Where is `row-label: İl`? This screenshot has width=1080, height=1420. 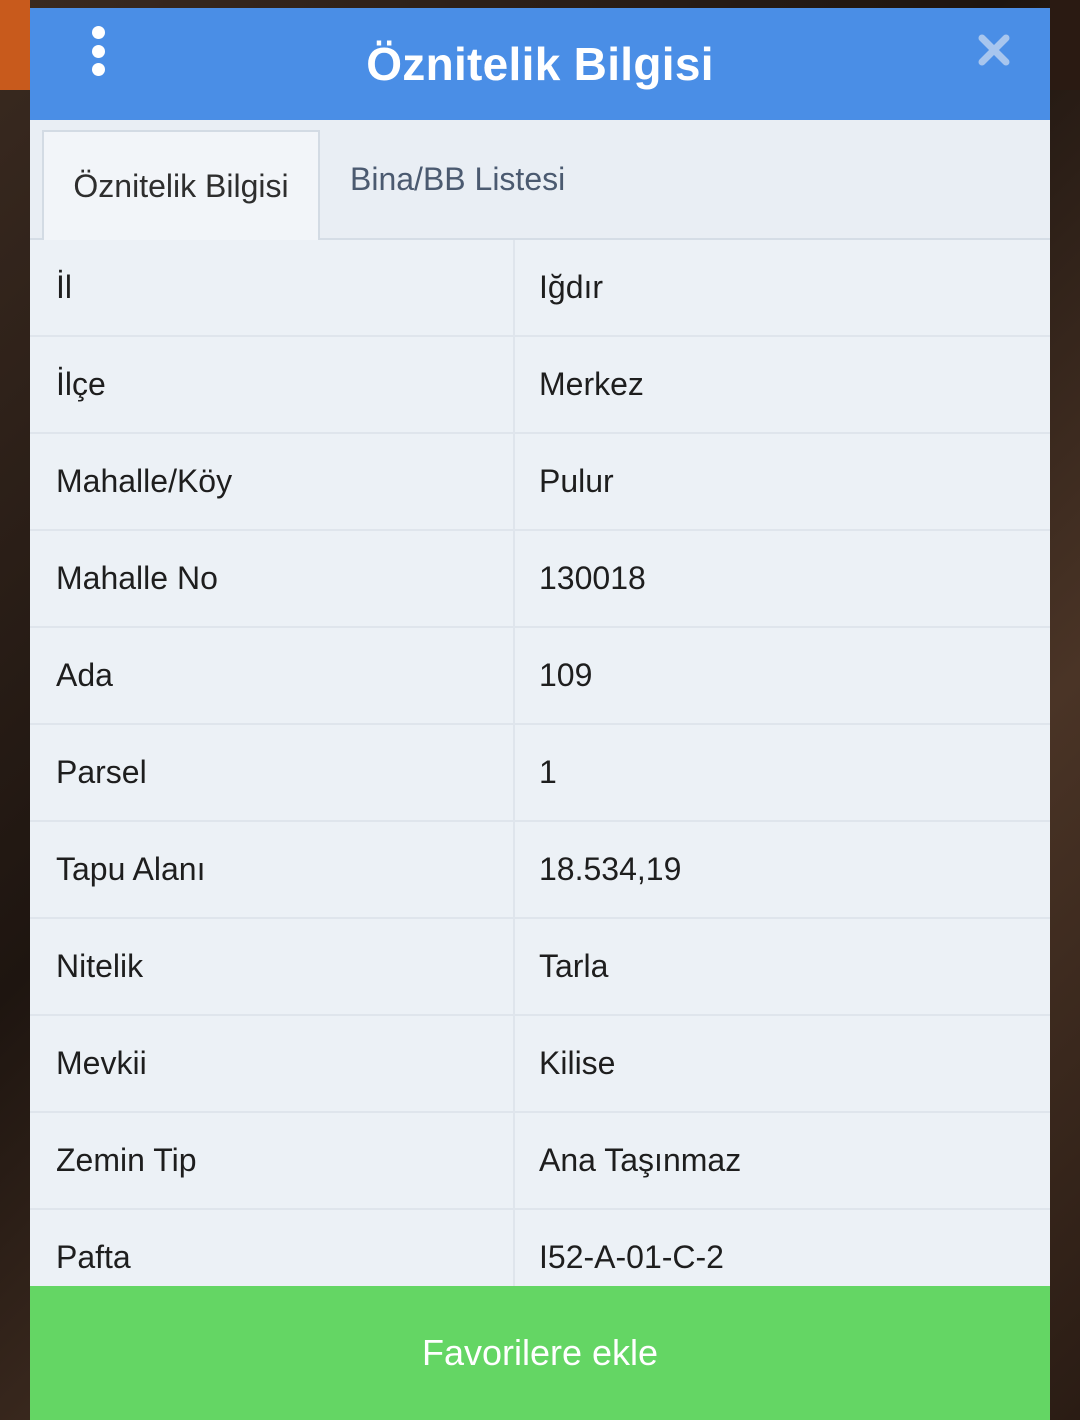 row-label: İl is located at coordinates (272, 287).